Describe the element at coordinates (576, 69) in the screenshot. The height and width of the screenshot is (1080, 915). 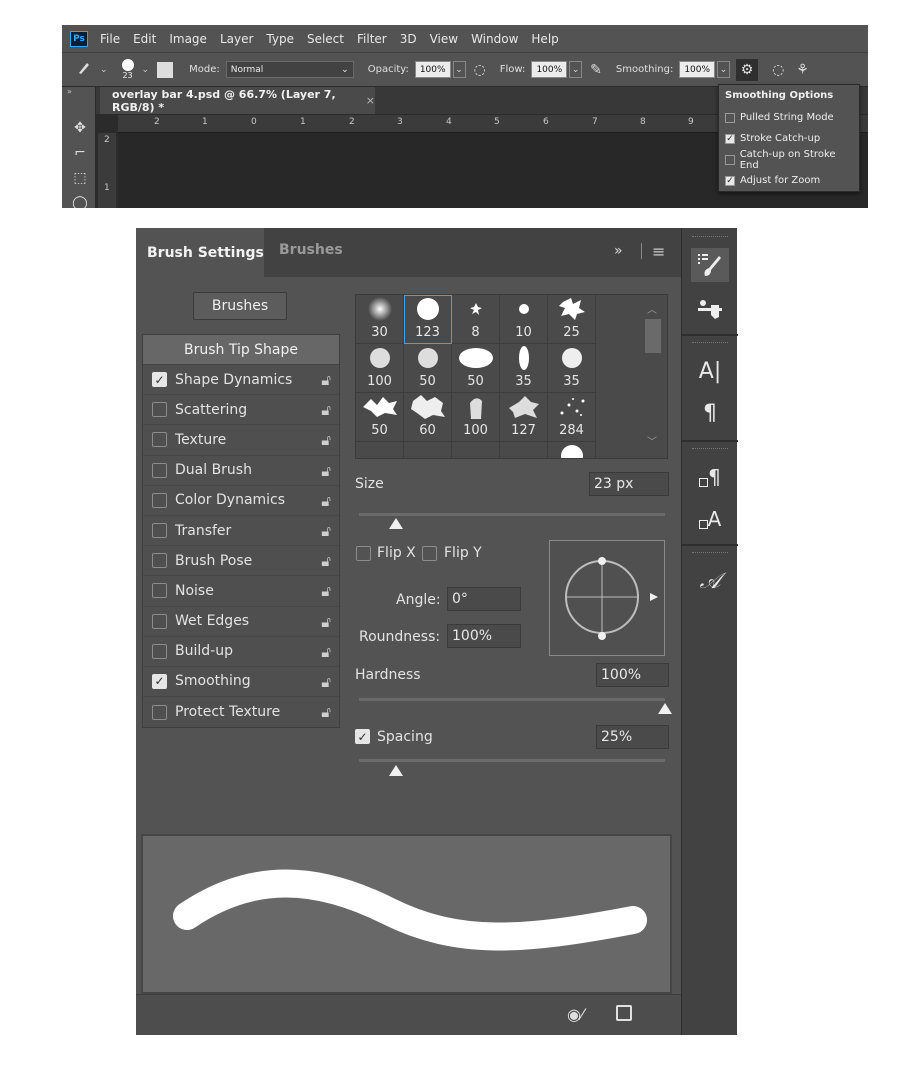
I see `flow-dropdown: ⌄` at that location.